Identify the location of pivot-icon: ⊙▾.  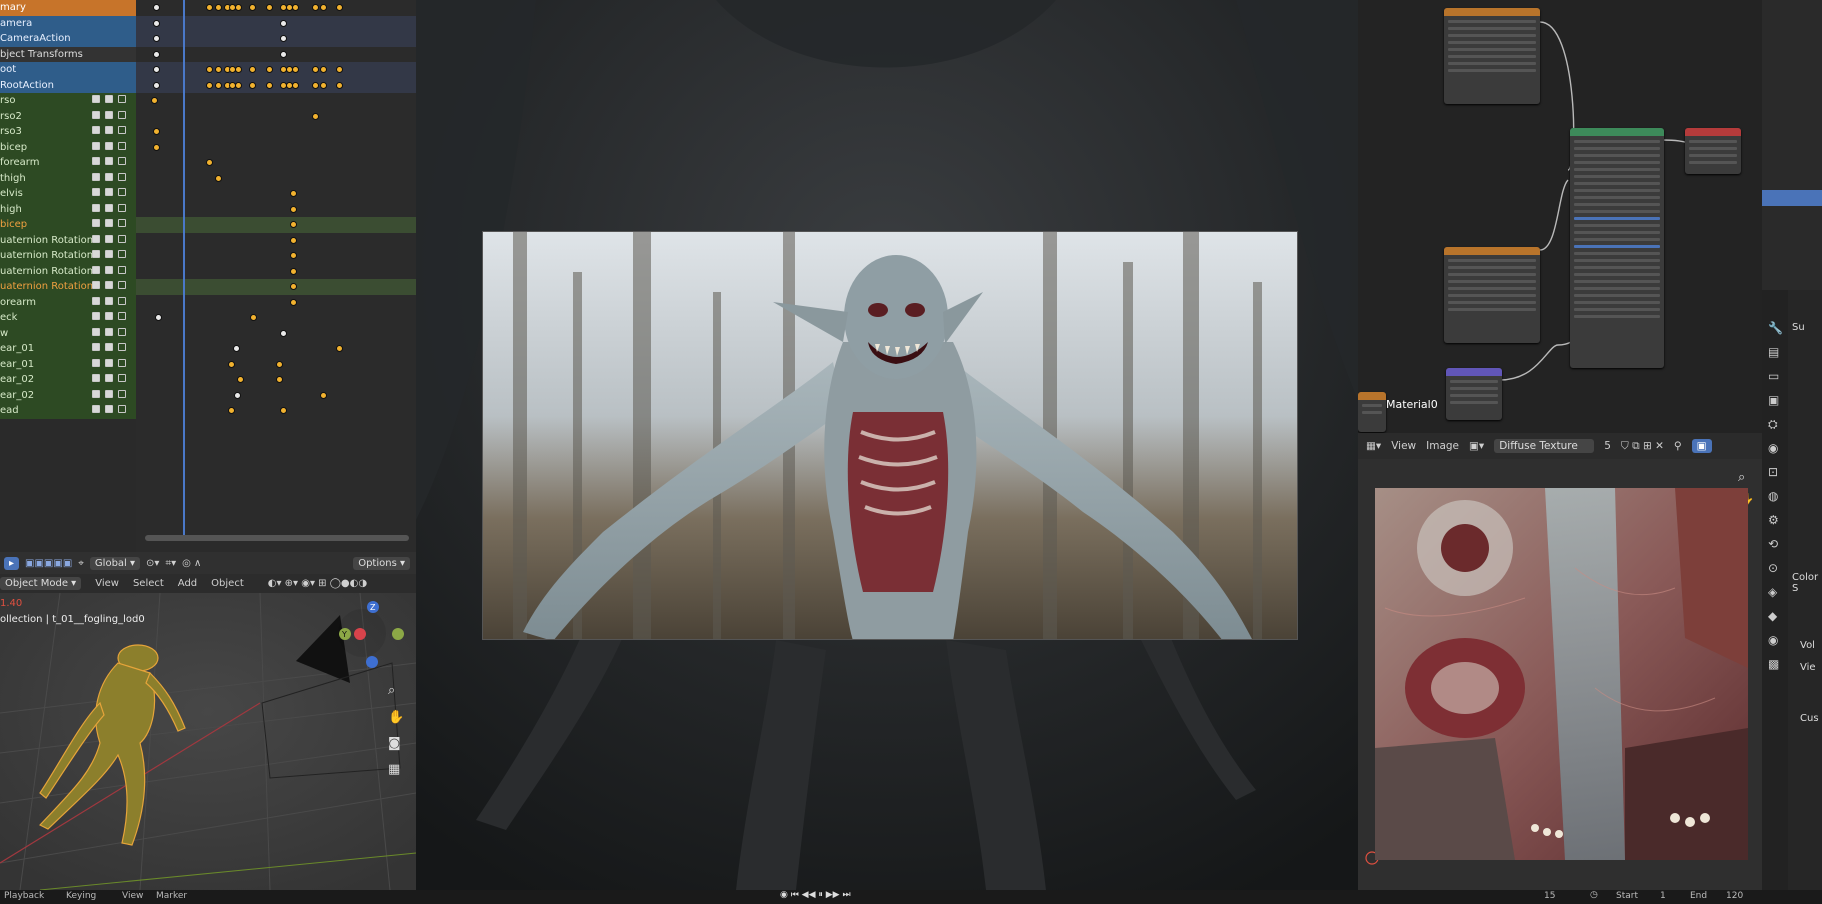
(152, 563).